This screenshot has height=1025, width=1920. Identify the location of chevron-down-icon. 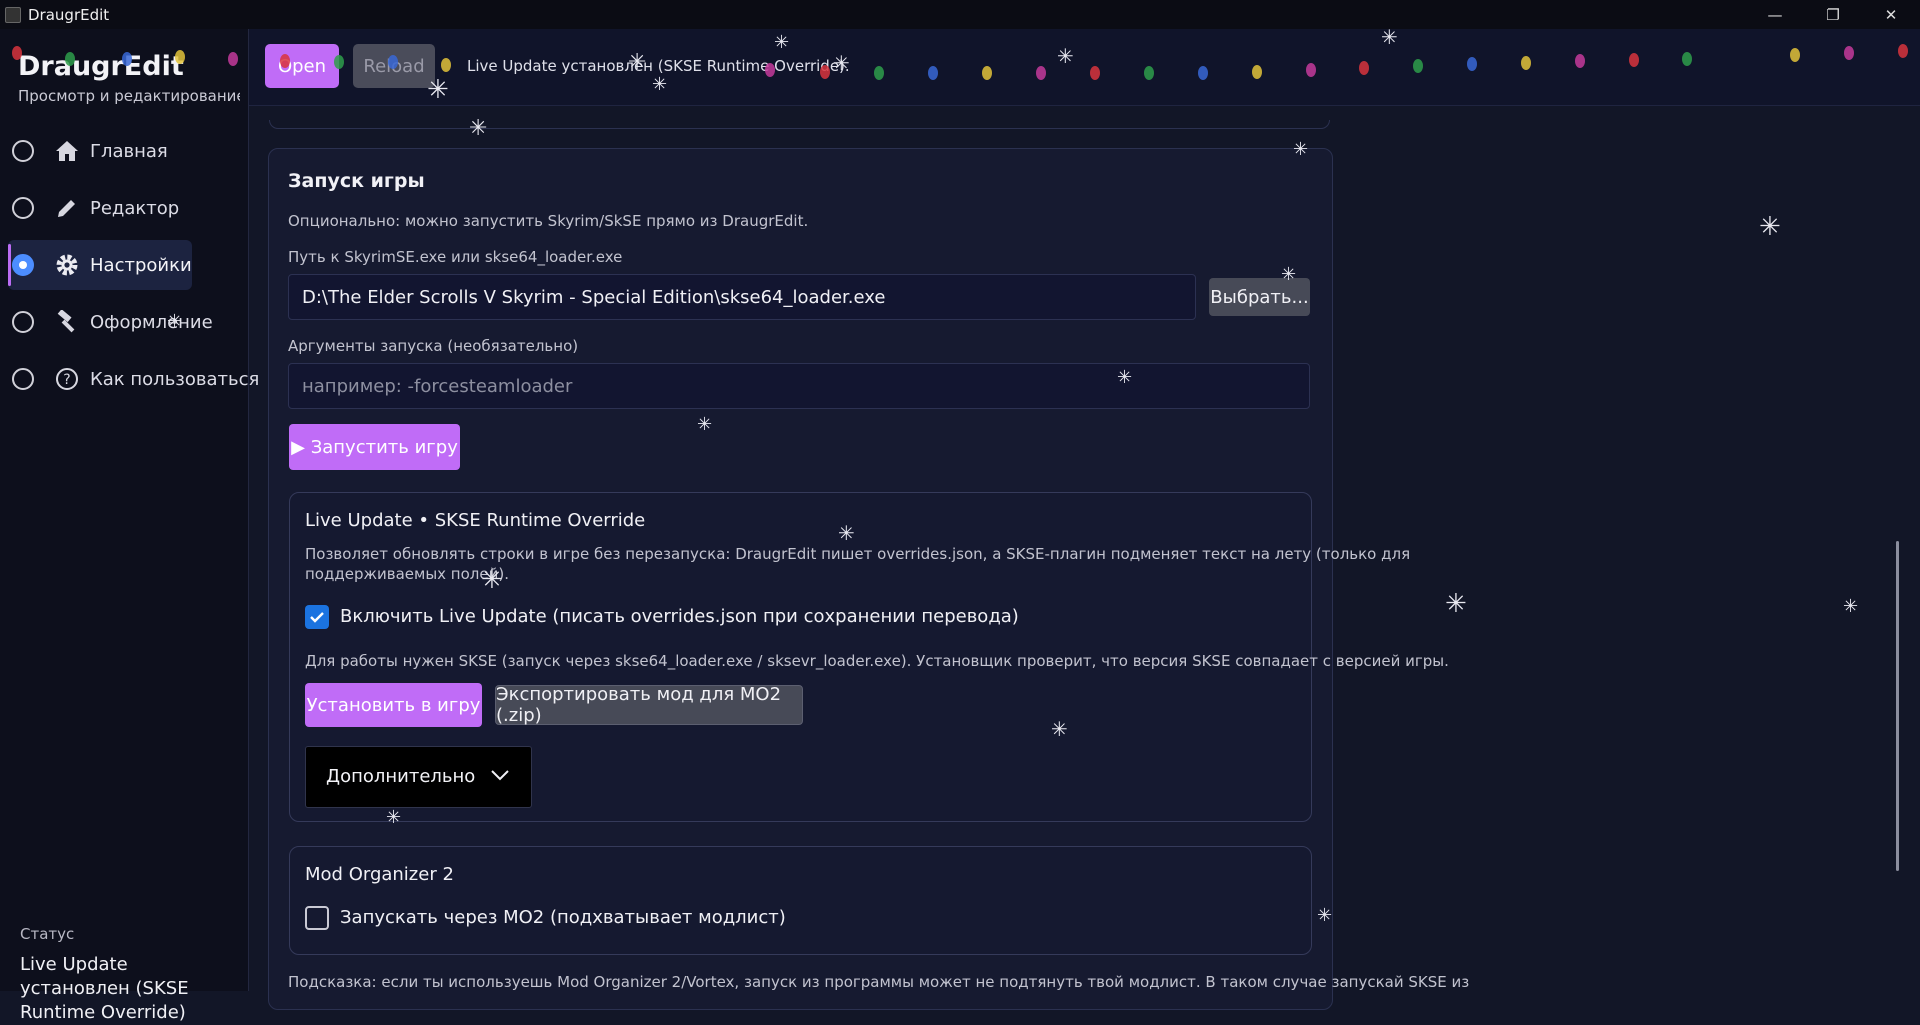
(500, 775).